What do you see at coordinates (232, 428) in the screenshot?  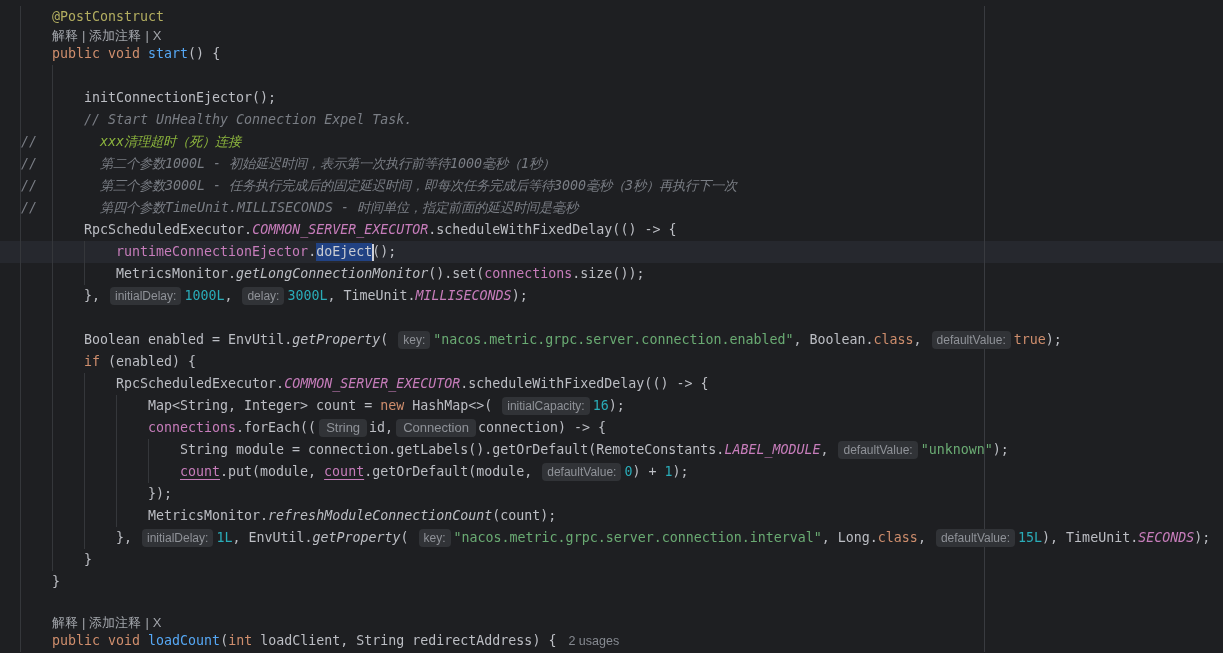 I see `code-text: connections.forEach((` at bounding box center [232, 428].